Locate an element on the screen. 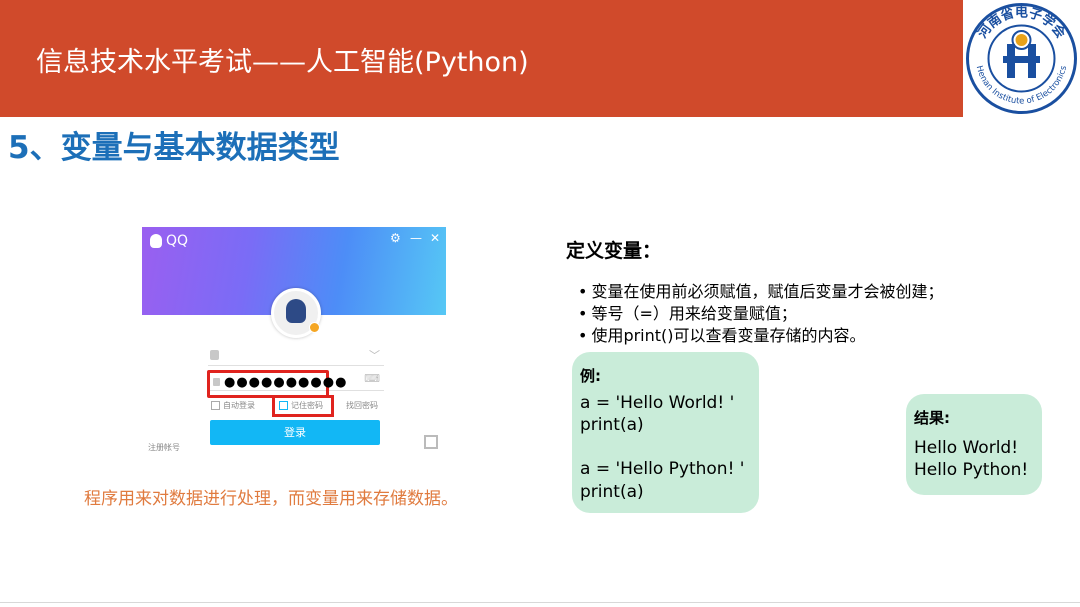  retrieve-password-link: 找回密码 is located at coordinates (362, 405).